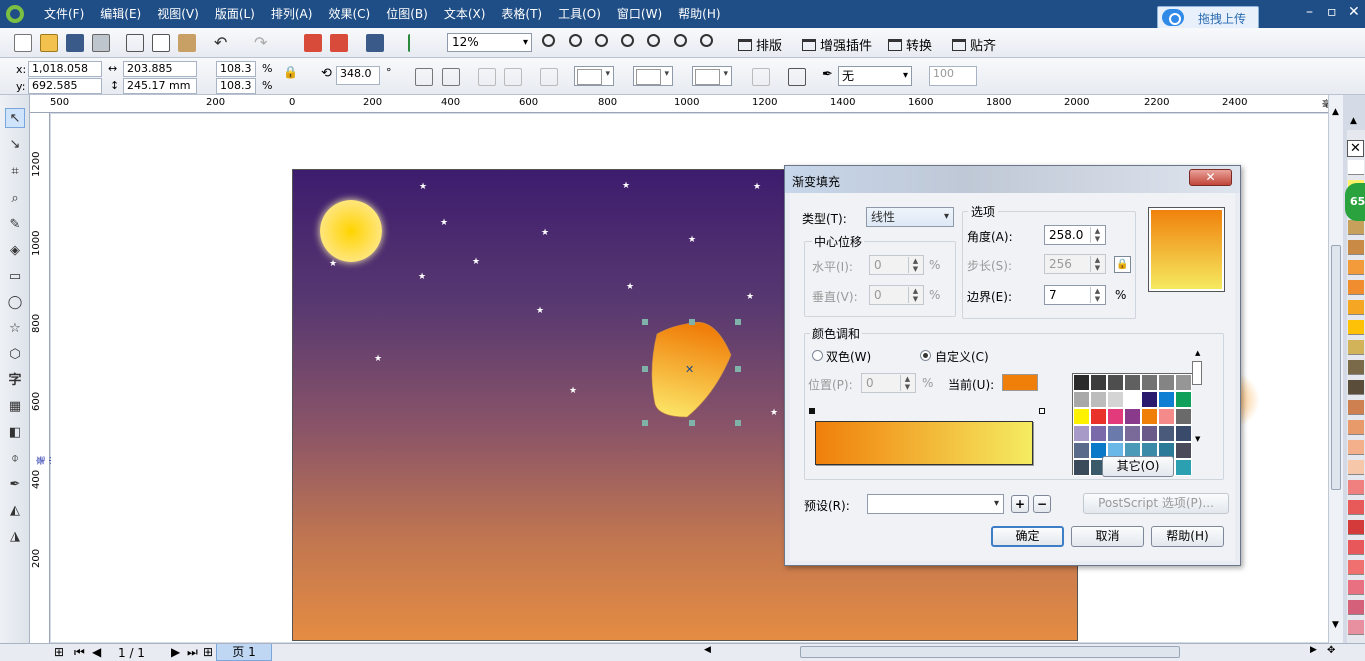 The width and height of the screenshot is (1365, 661). What do you see at coordinates (875, 76) in the screenshot?
I see `outline-width-select: 无` at bounding box center [875, 76].